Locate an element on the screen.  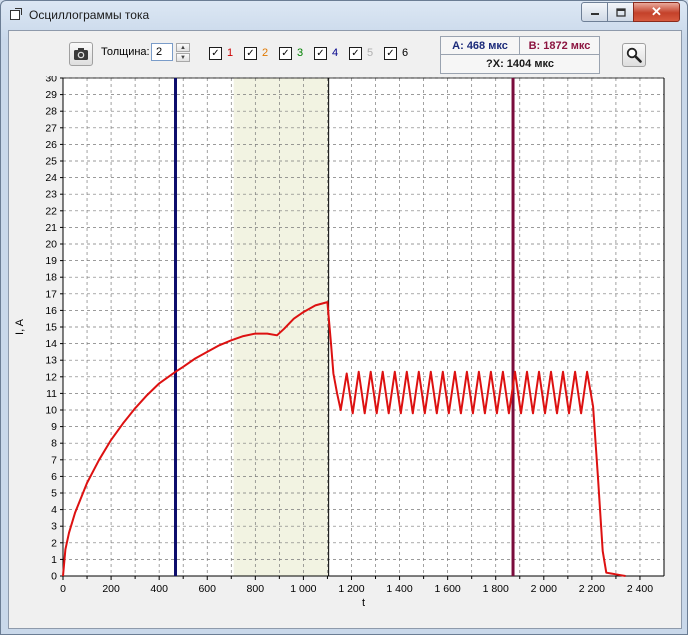
y-tick-label: 22 is located at coordinates (51, 211).